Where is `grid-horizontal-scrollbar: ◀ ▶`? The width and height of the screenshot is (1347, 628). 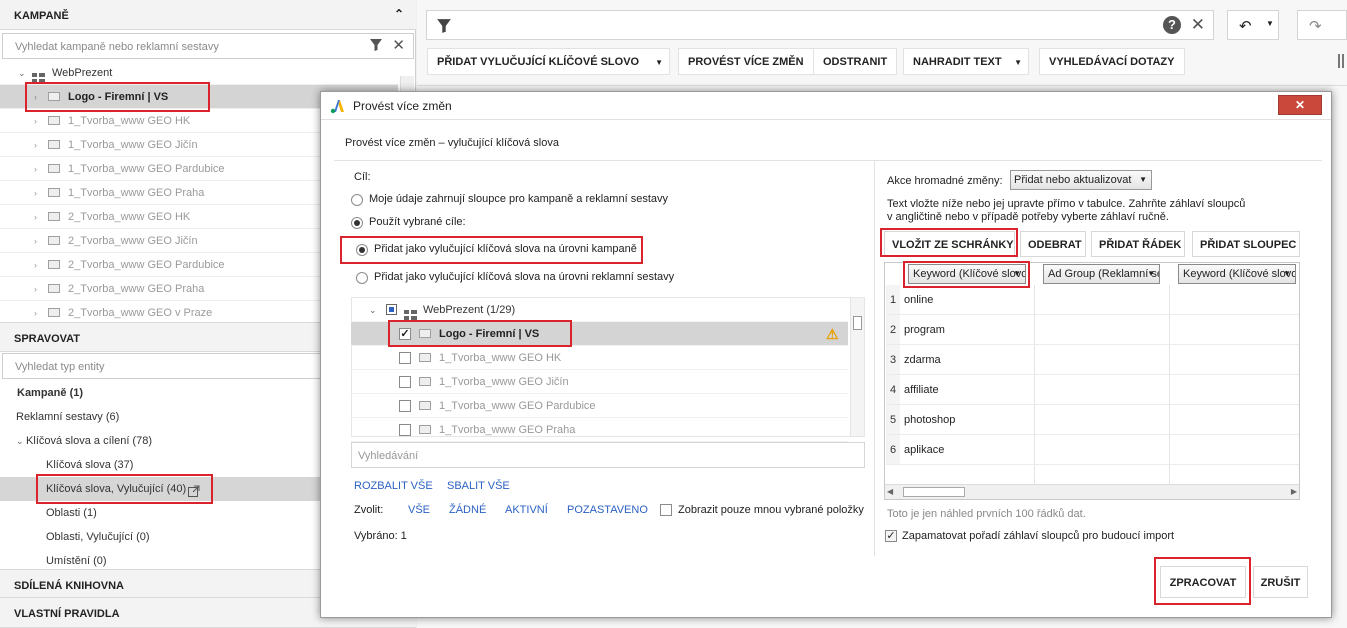
grid-horizontal-scrollbar: ◀ ▶ is located at coordinates (1092, 491).